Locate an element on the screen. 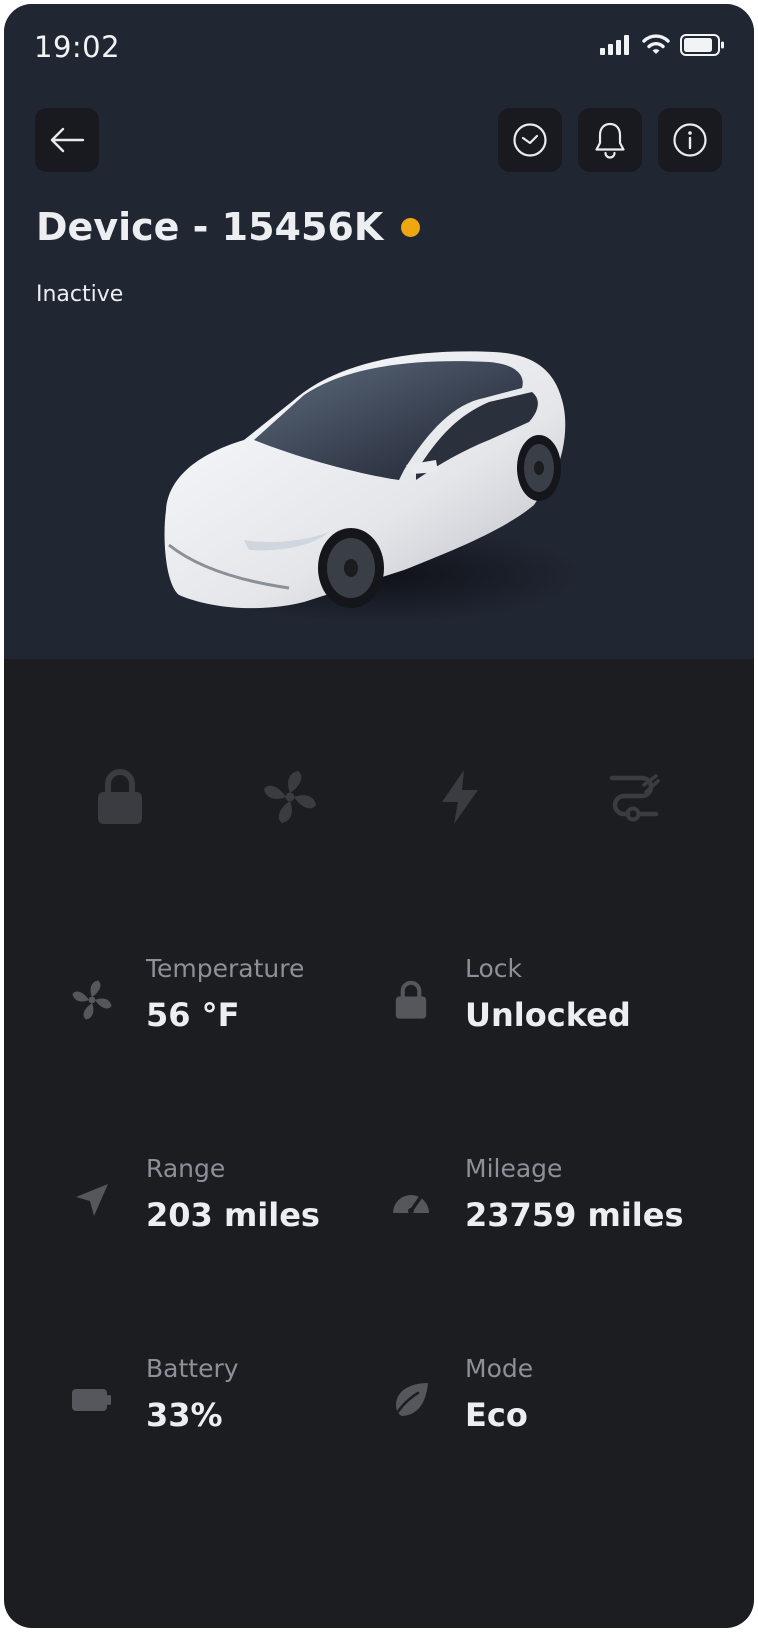  stat-range: Range 203 miles is located at coordinates (220, 1199).